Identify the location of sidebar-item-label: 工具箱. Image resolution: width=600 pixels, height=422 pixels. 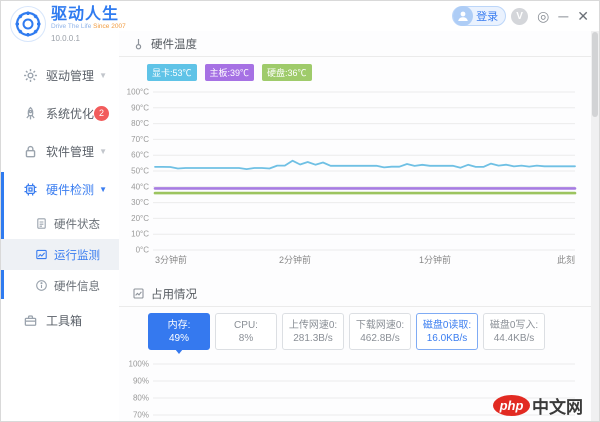
(64, 320).